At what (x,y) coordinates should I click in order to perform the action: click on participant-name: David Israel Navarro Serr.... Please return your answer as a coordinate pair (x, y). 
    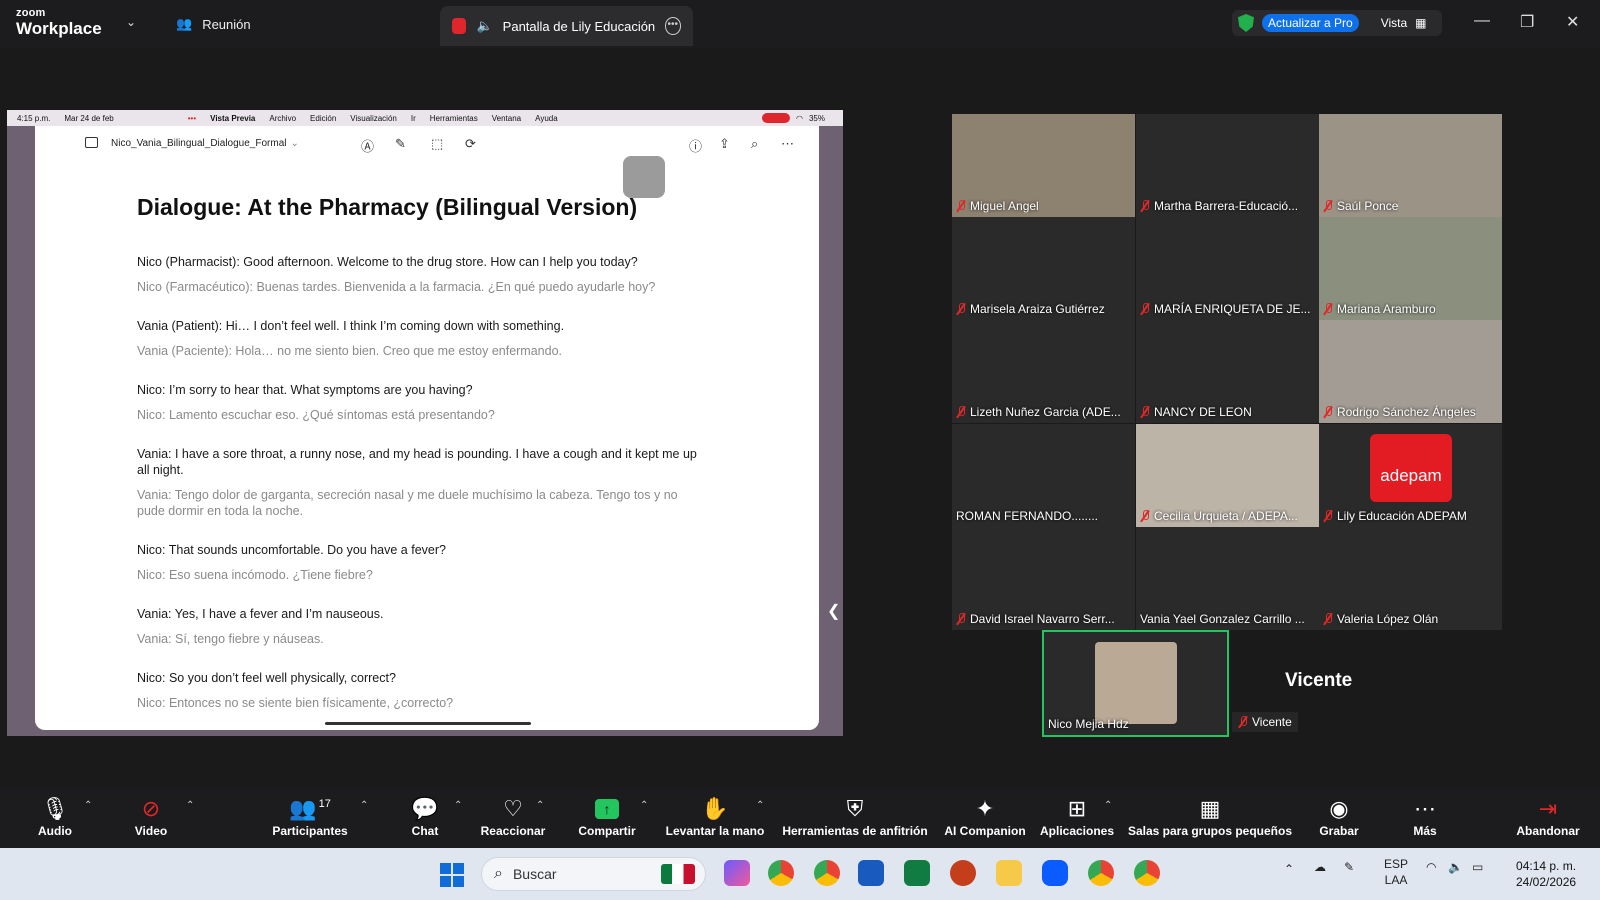
    Looking at the image, I should click on (1035, 619).